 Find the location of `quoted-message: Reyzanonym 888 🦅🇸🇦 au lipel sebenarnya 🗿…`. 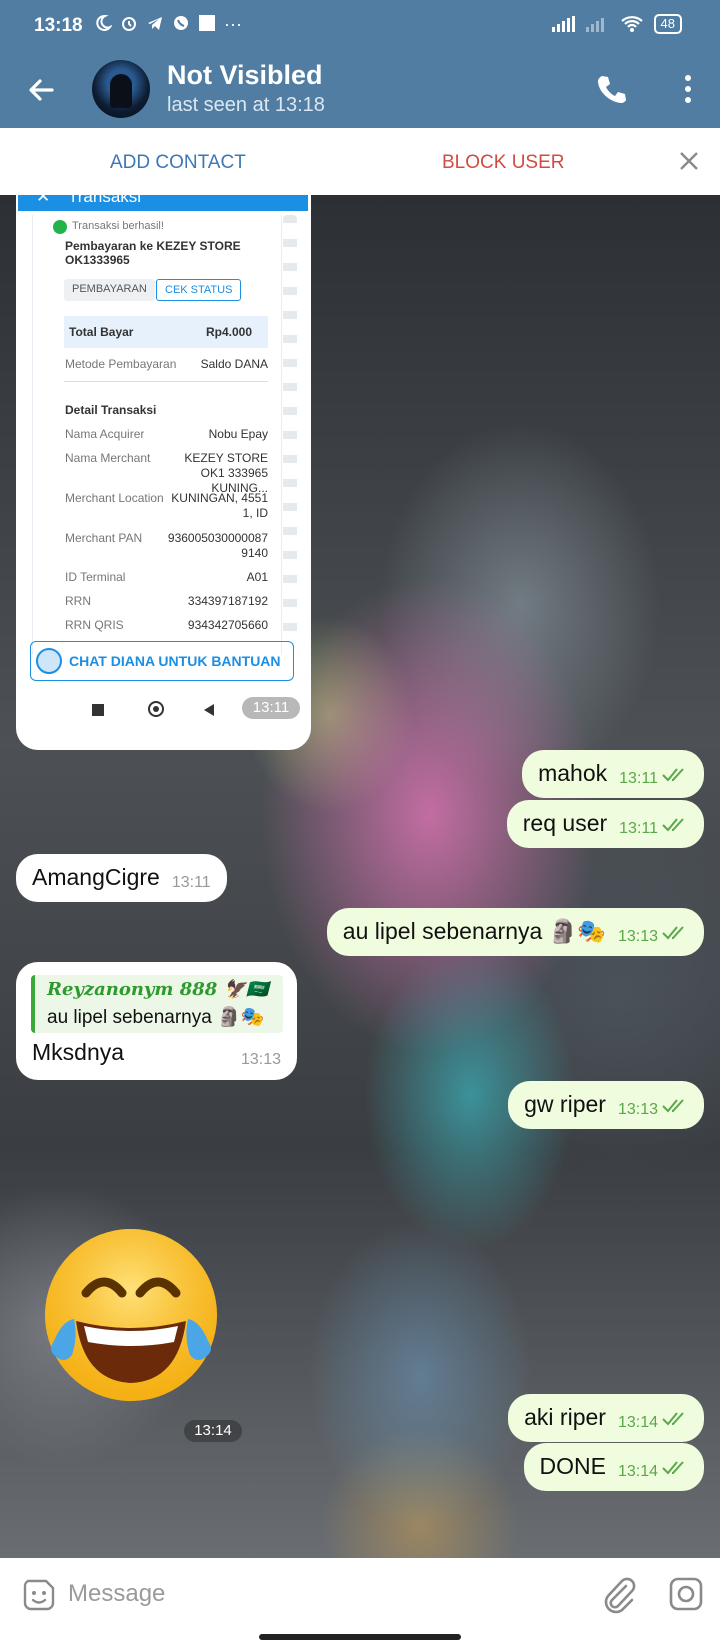

quoted-message: Reyzanonym 888 🦅🇸🇦 au lipel sebenarnya 🗿… is located at coordinates (157, 1004).